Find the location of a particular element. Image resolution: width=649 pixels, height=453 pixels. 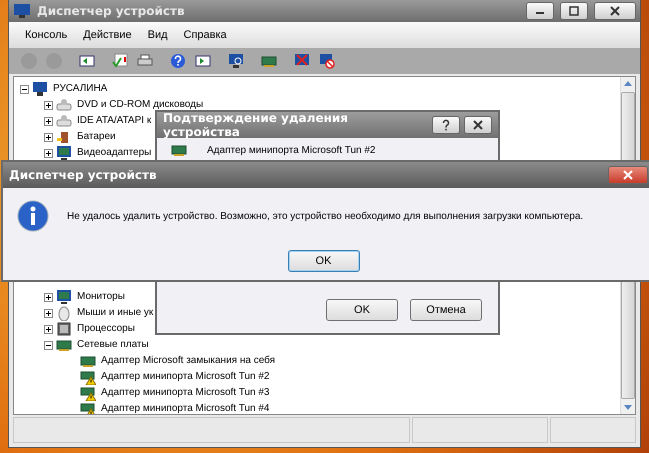

dialog-button: Отмена is located at coordinates (446, 310).